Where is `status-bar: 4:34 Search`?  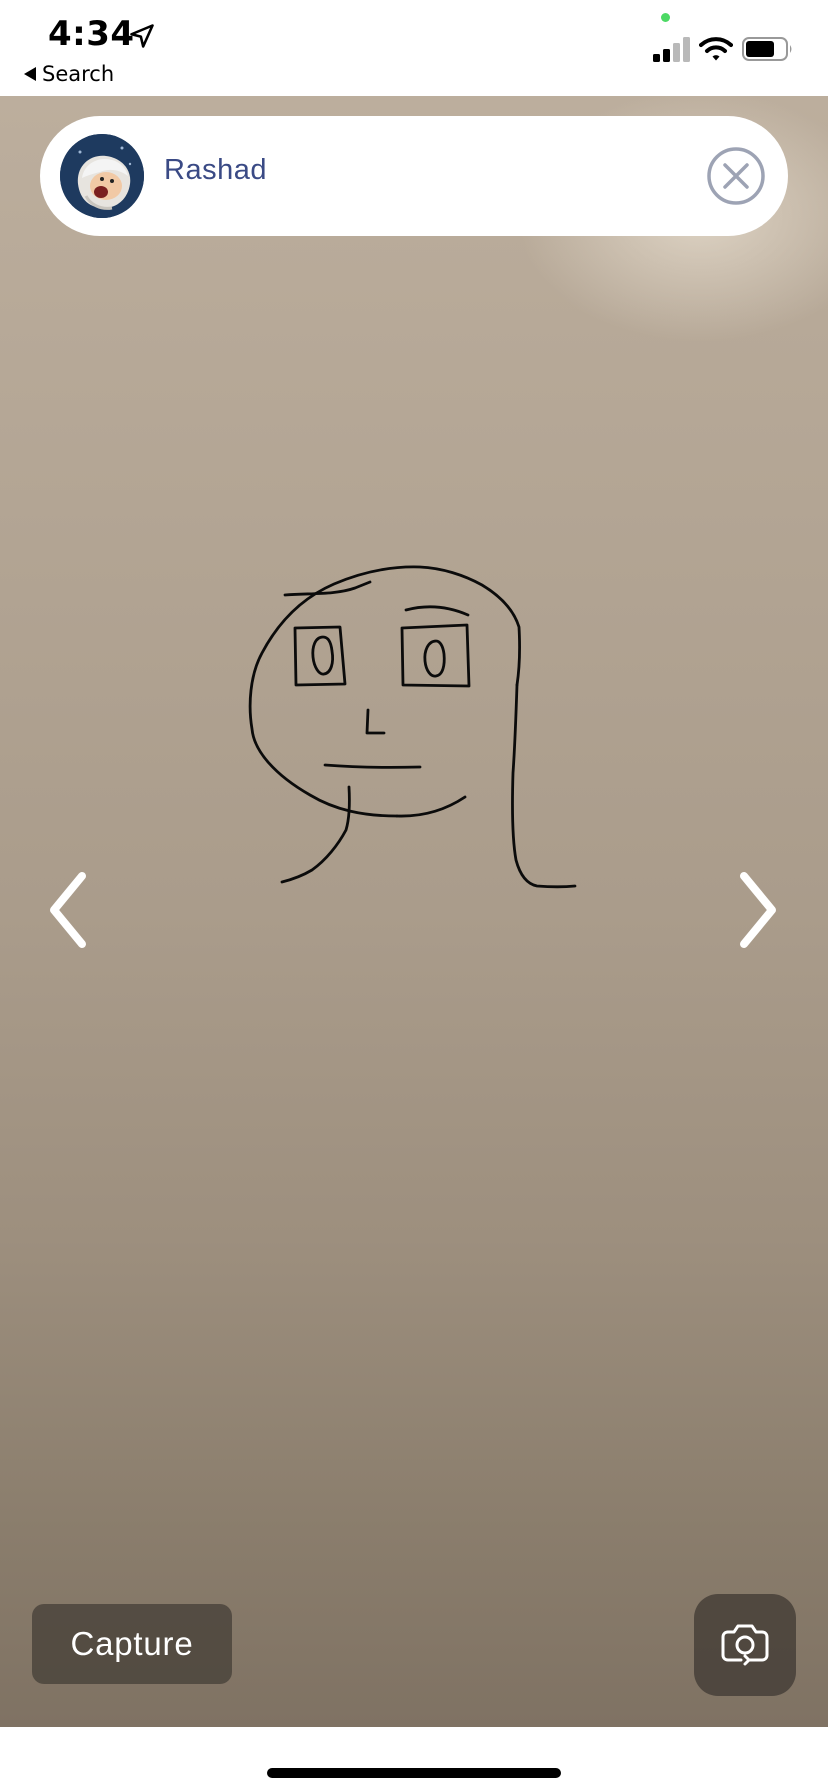 status-bar: 4:34 Search is located at coordinates (414, 48).